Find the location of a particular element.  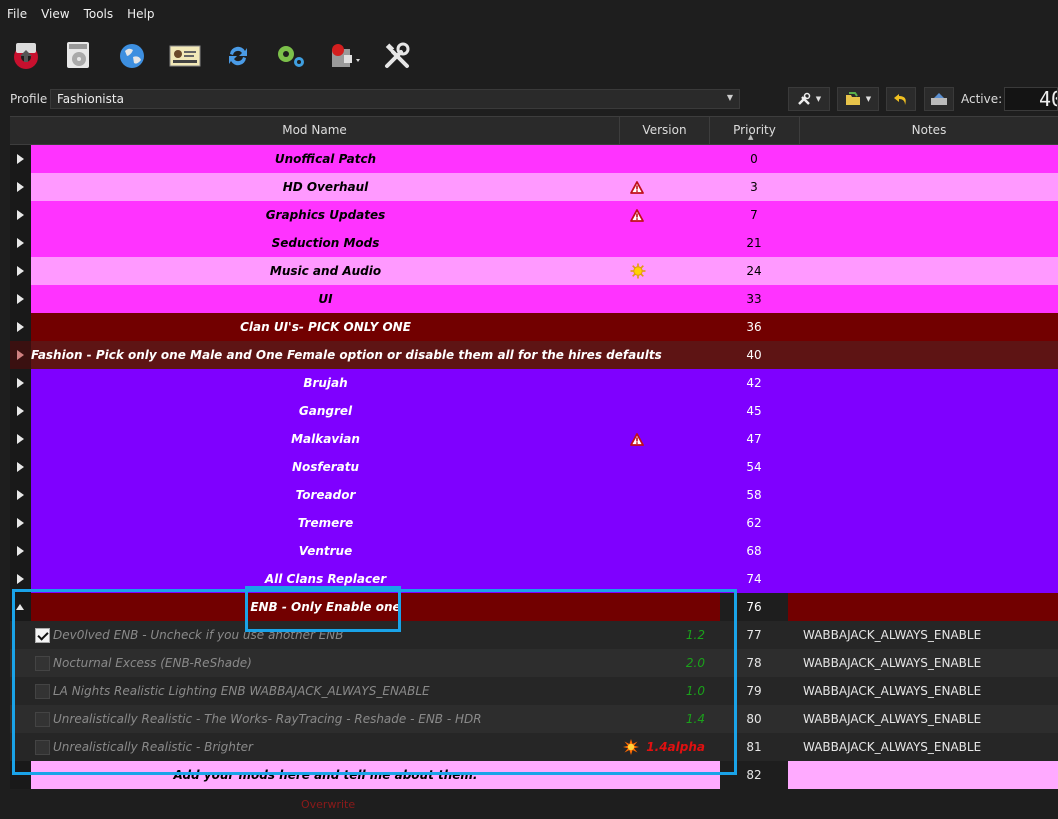

tools-icon is located at coordinates (397, 56).